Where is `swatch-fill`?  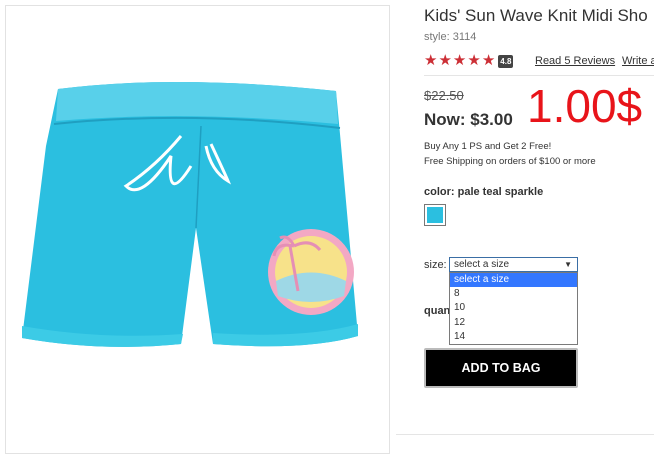
swatch-fill is located at coordinates (435, 215).